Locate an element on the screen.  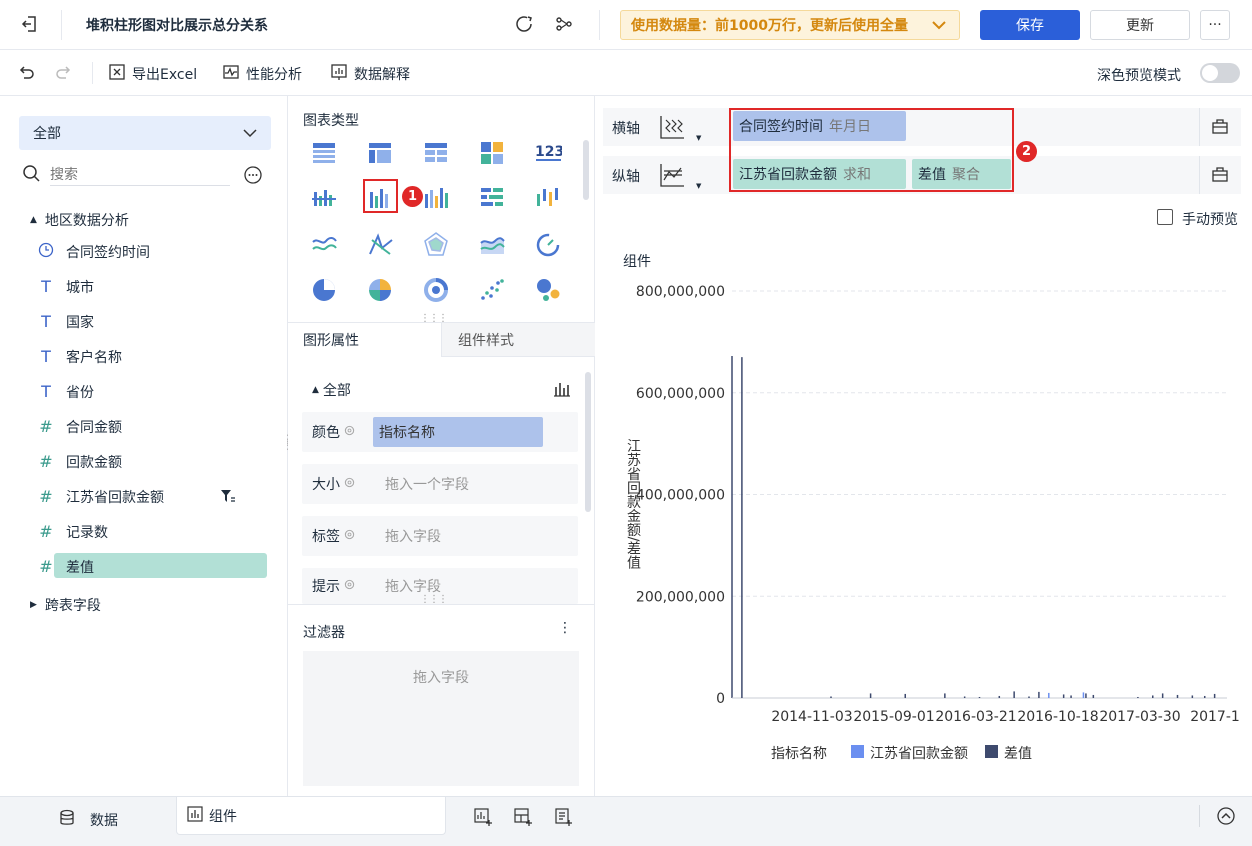
line-chart-icon is located at coordinates (324, 246).